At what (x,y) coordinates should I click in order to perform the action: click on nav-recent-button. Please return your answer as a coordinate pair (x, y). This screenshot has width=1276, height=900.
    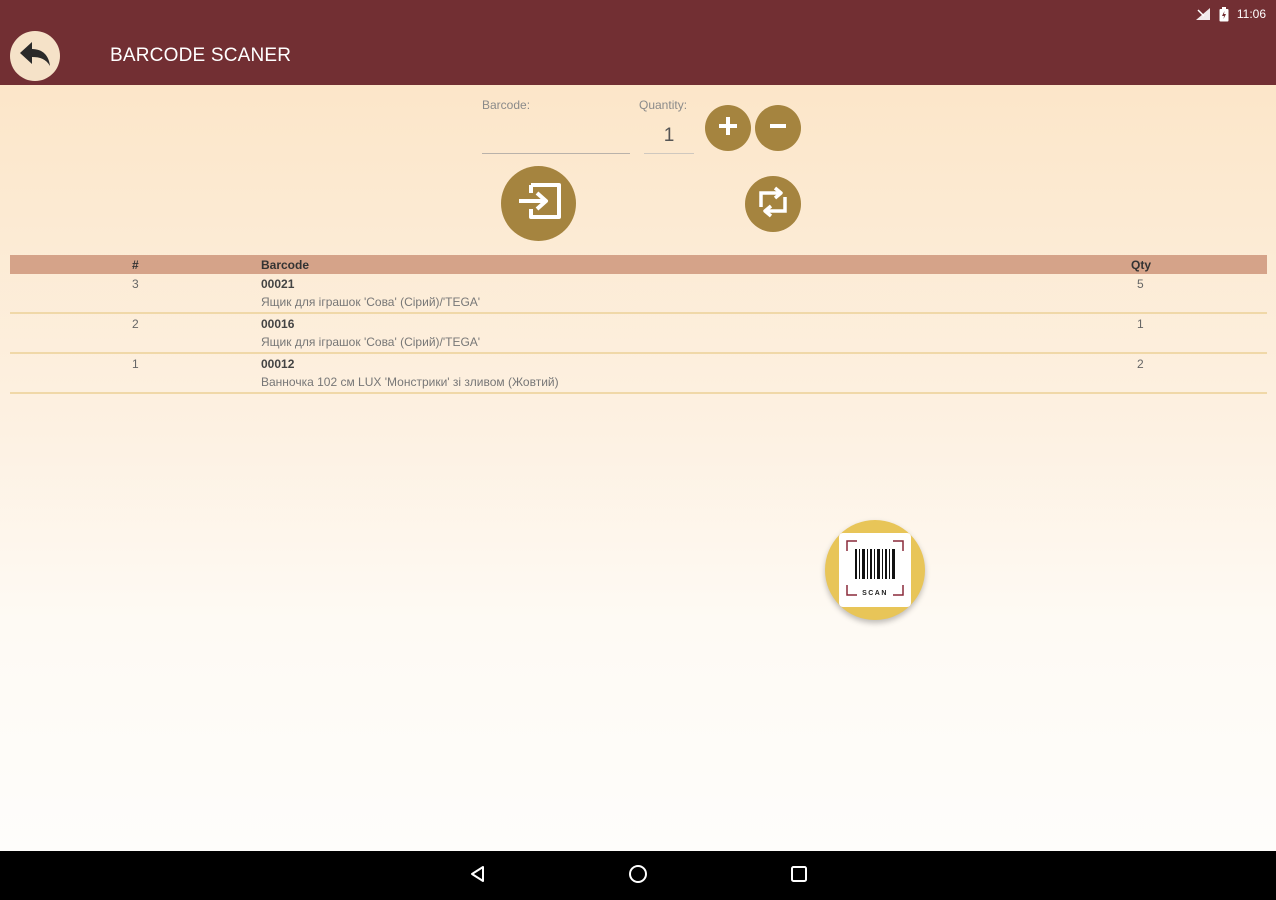
    Looking at the image, I should click on (799, 876).